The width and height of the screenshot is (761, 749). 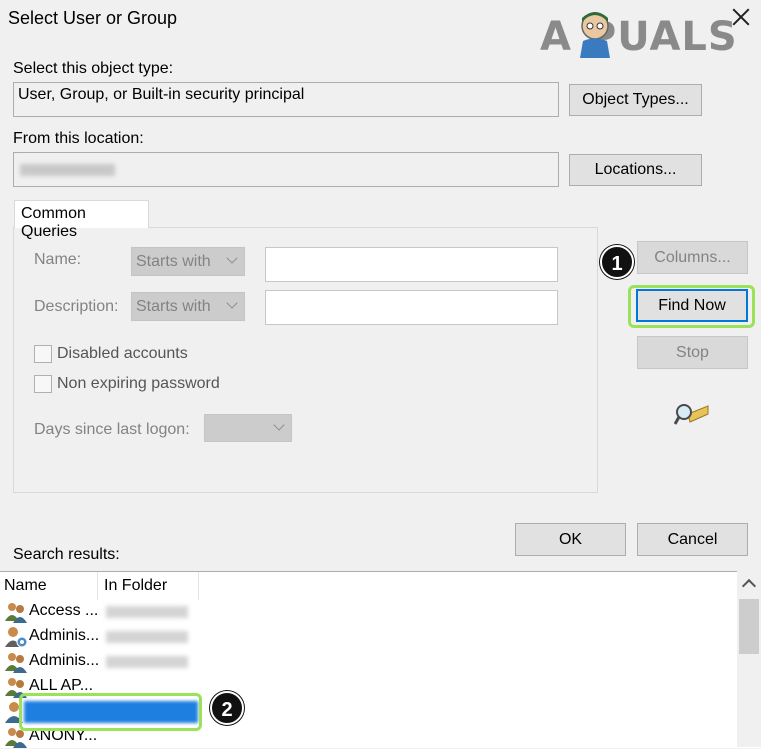 I want to click on admin-user-icon, so click(x=16, y=637).